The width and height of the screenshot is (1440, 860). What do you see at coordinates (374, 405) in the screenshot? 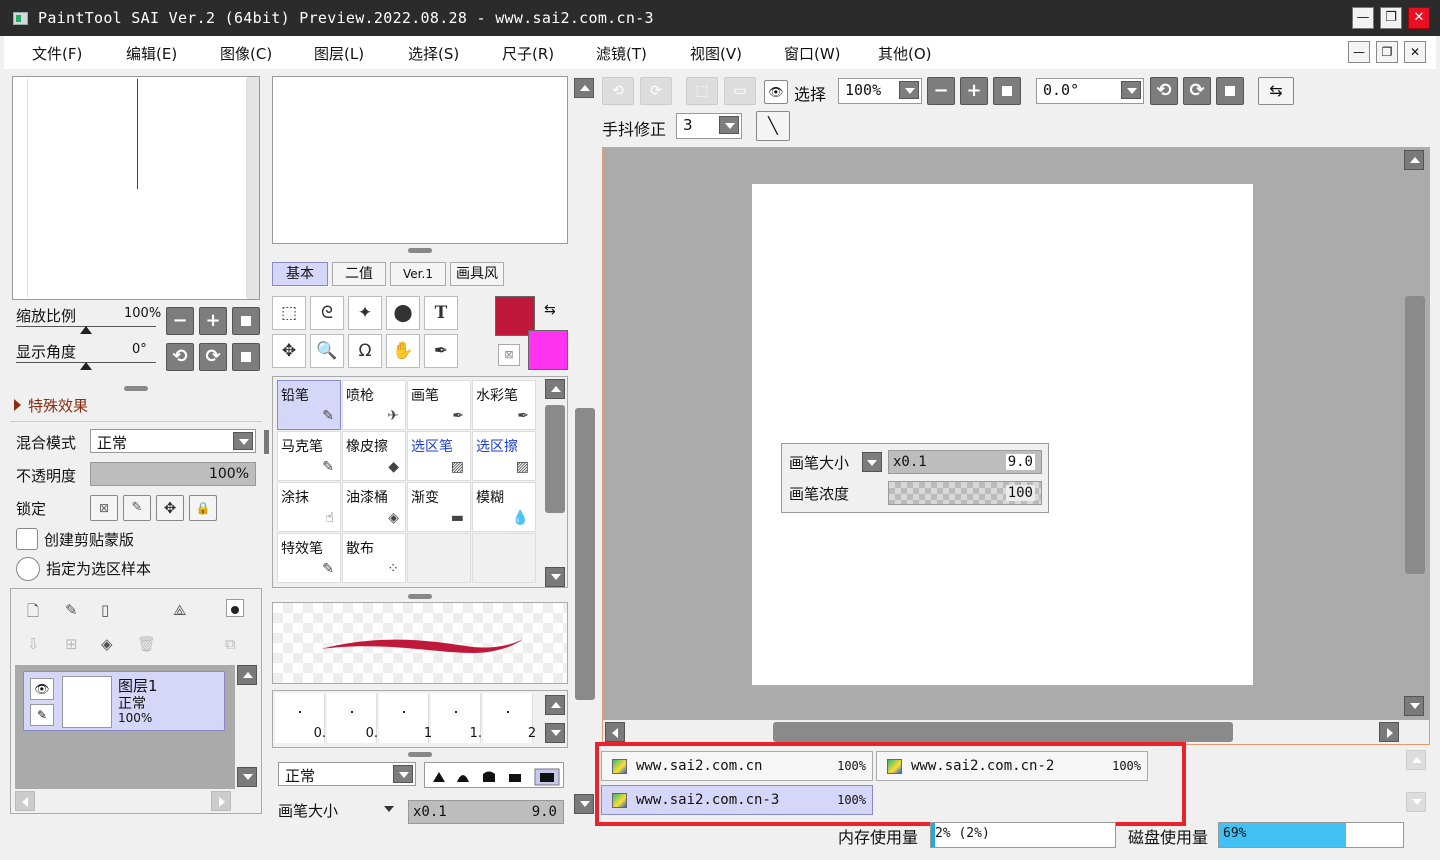
I see `brush-1: 喷枪 ✈` at bounding box center [374, 405].